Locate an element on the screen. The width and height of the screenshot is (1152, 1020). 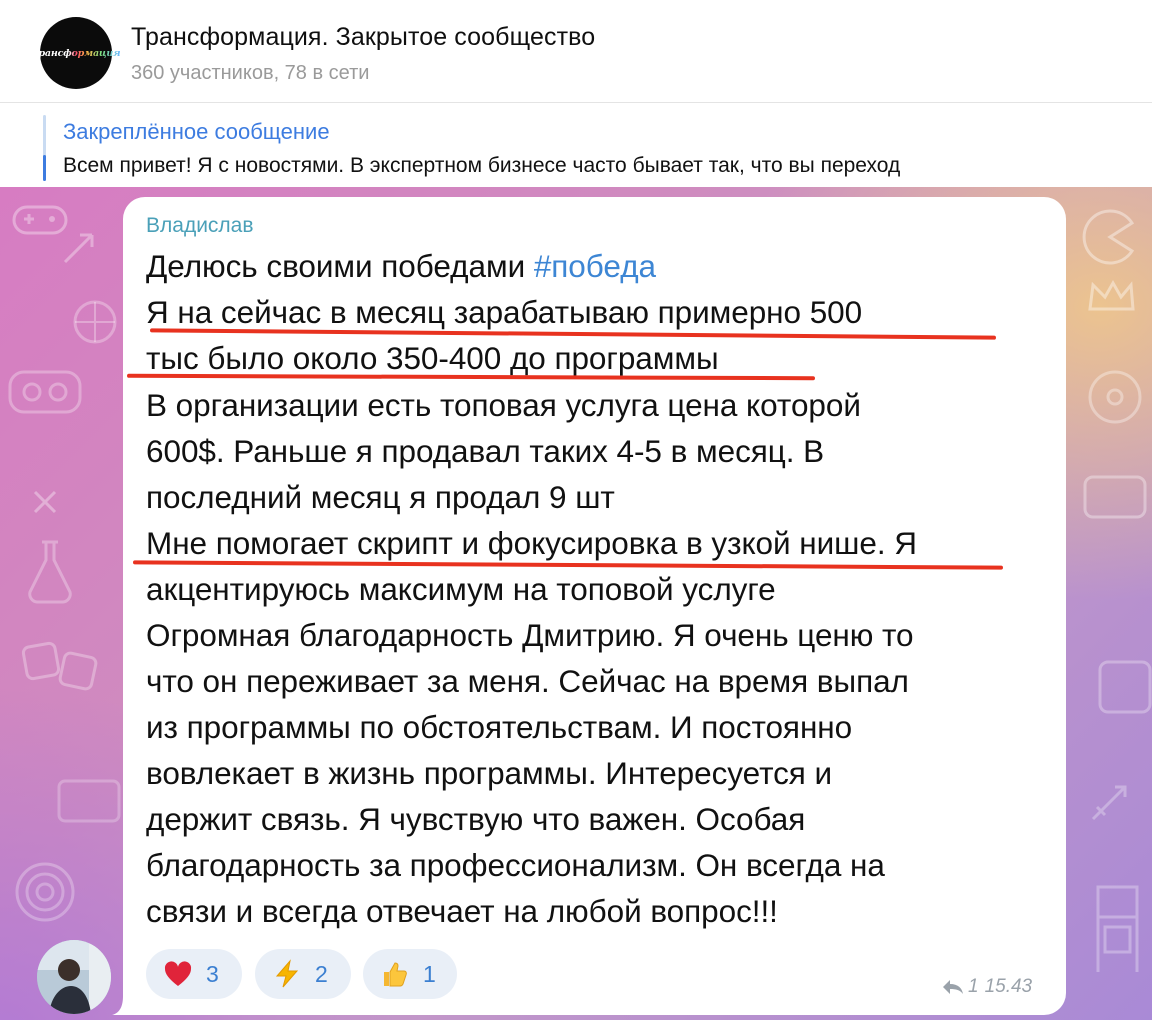
sender-avatar is located at coordinates (74, 977).